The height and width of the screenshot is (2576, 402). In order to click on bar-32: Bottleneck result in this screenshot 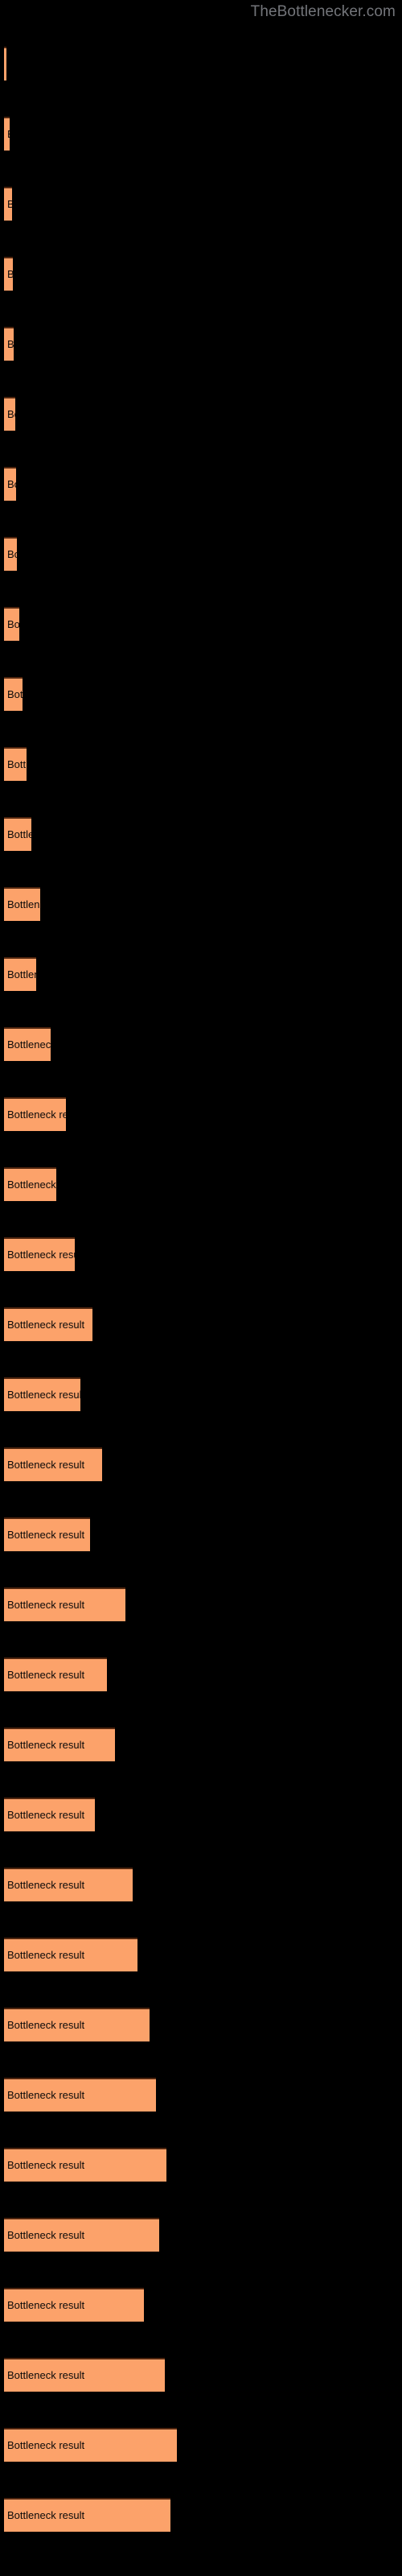, I will do `click(81, 2235)`.